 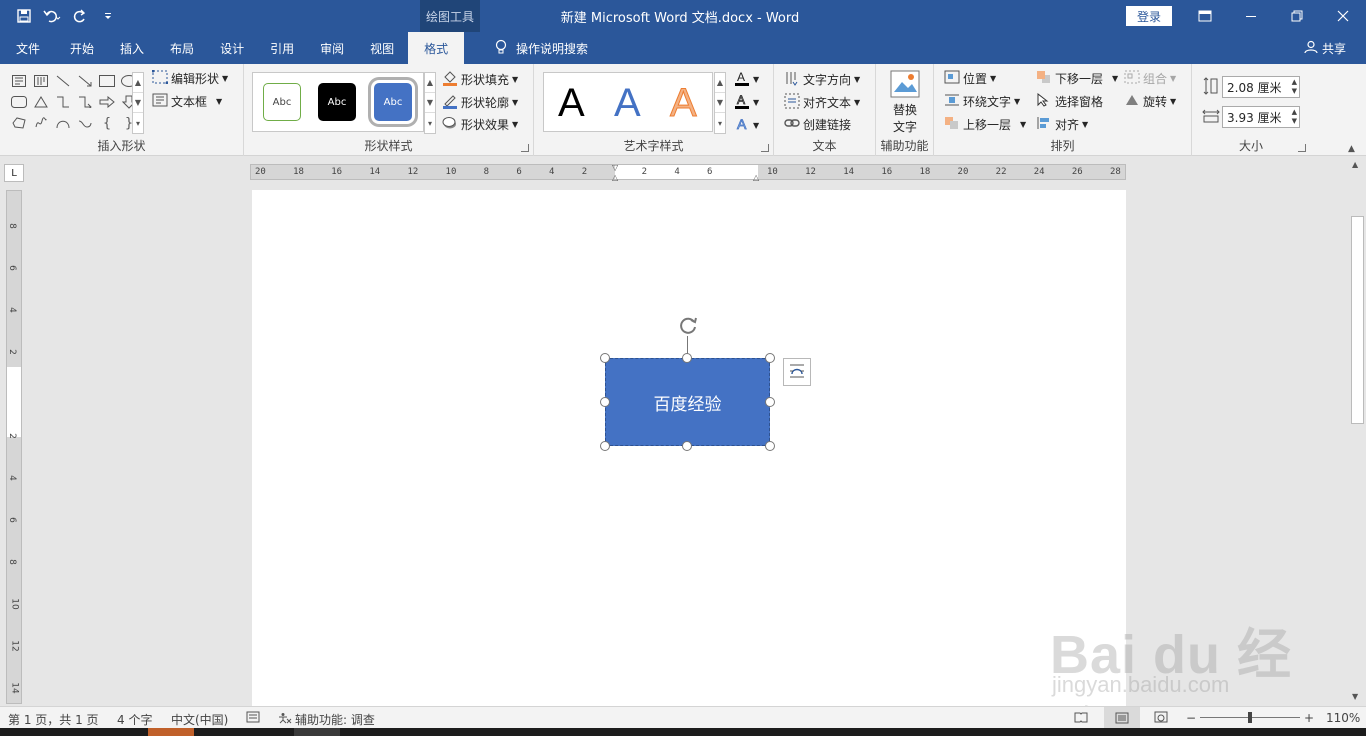 I want to click on tell-me-search: 操作说明搜索, so click(x=541, y=48).